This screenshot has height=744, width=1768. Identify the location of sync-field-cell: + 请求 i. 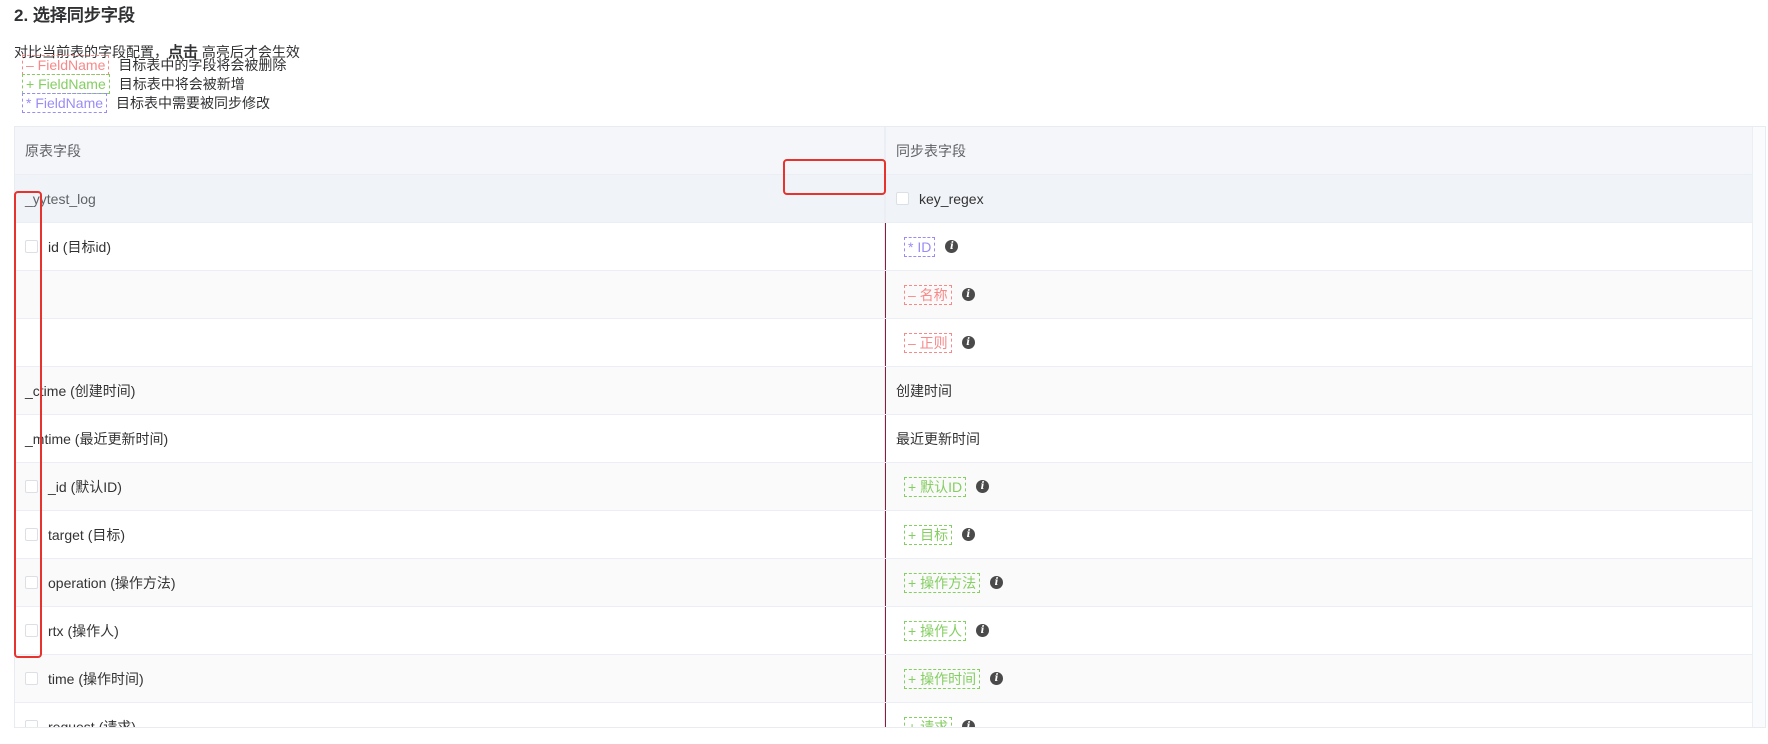
(1318, 715).